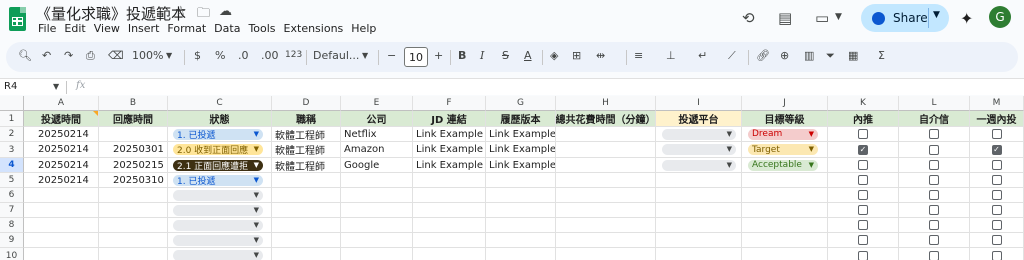  What do you see at coordinates (638, 55) in the screenshot?
I see `horizontal-align-icon: ≡` at bounding box center [638, 55].